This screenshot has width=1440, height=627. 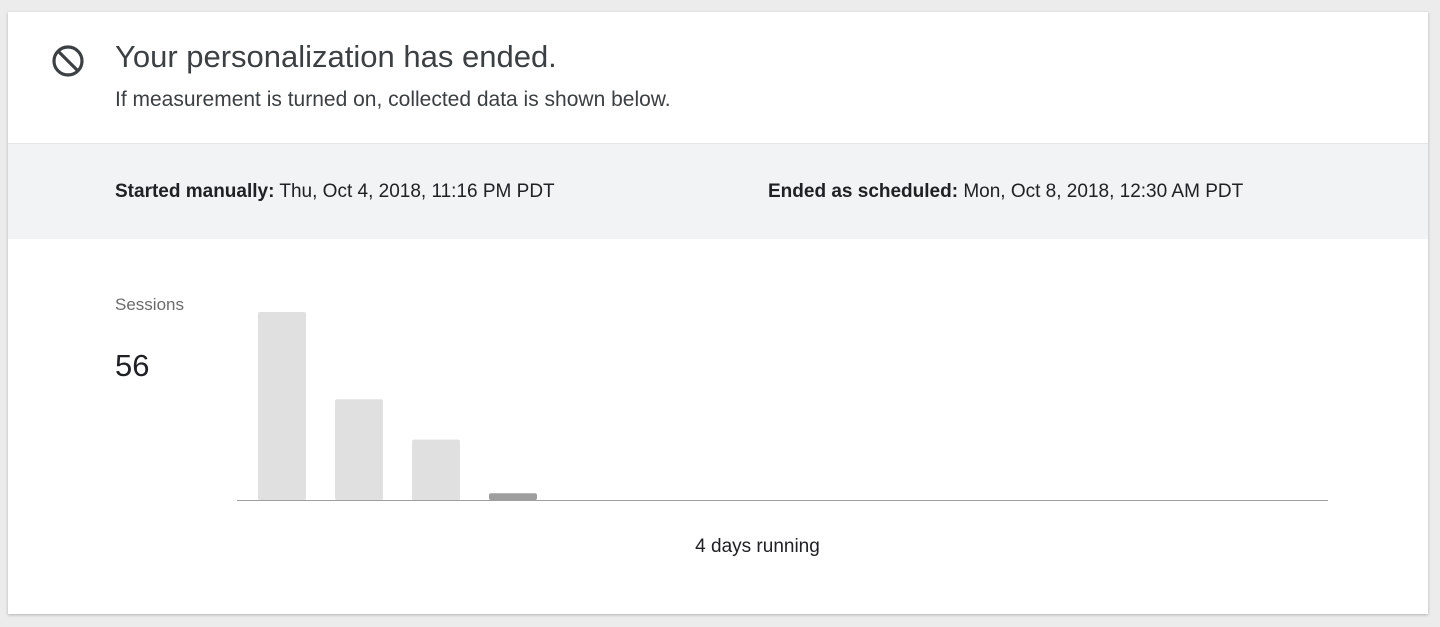 I want to click on metric-label: Sessions, so click(x=149, y=304).